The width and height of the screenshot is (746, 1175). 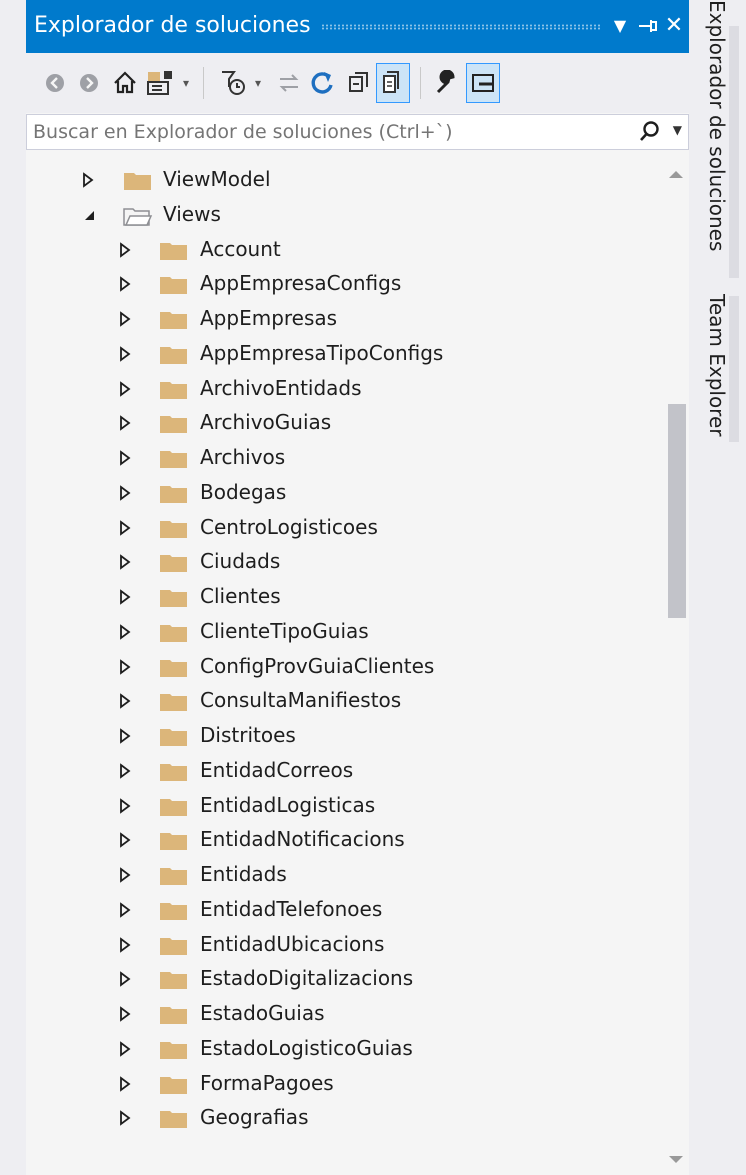 I want to click on forward-icon, so click(x=89, y=83).